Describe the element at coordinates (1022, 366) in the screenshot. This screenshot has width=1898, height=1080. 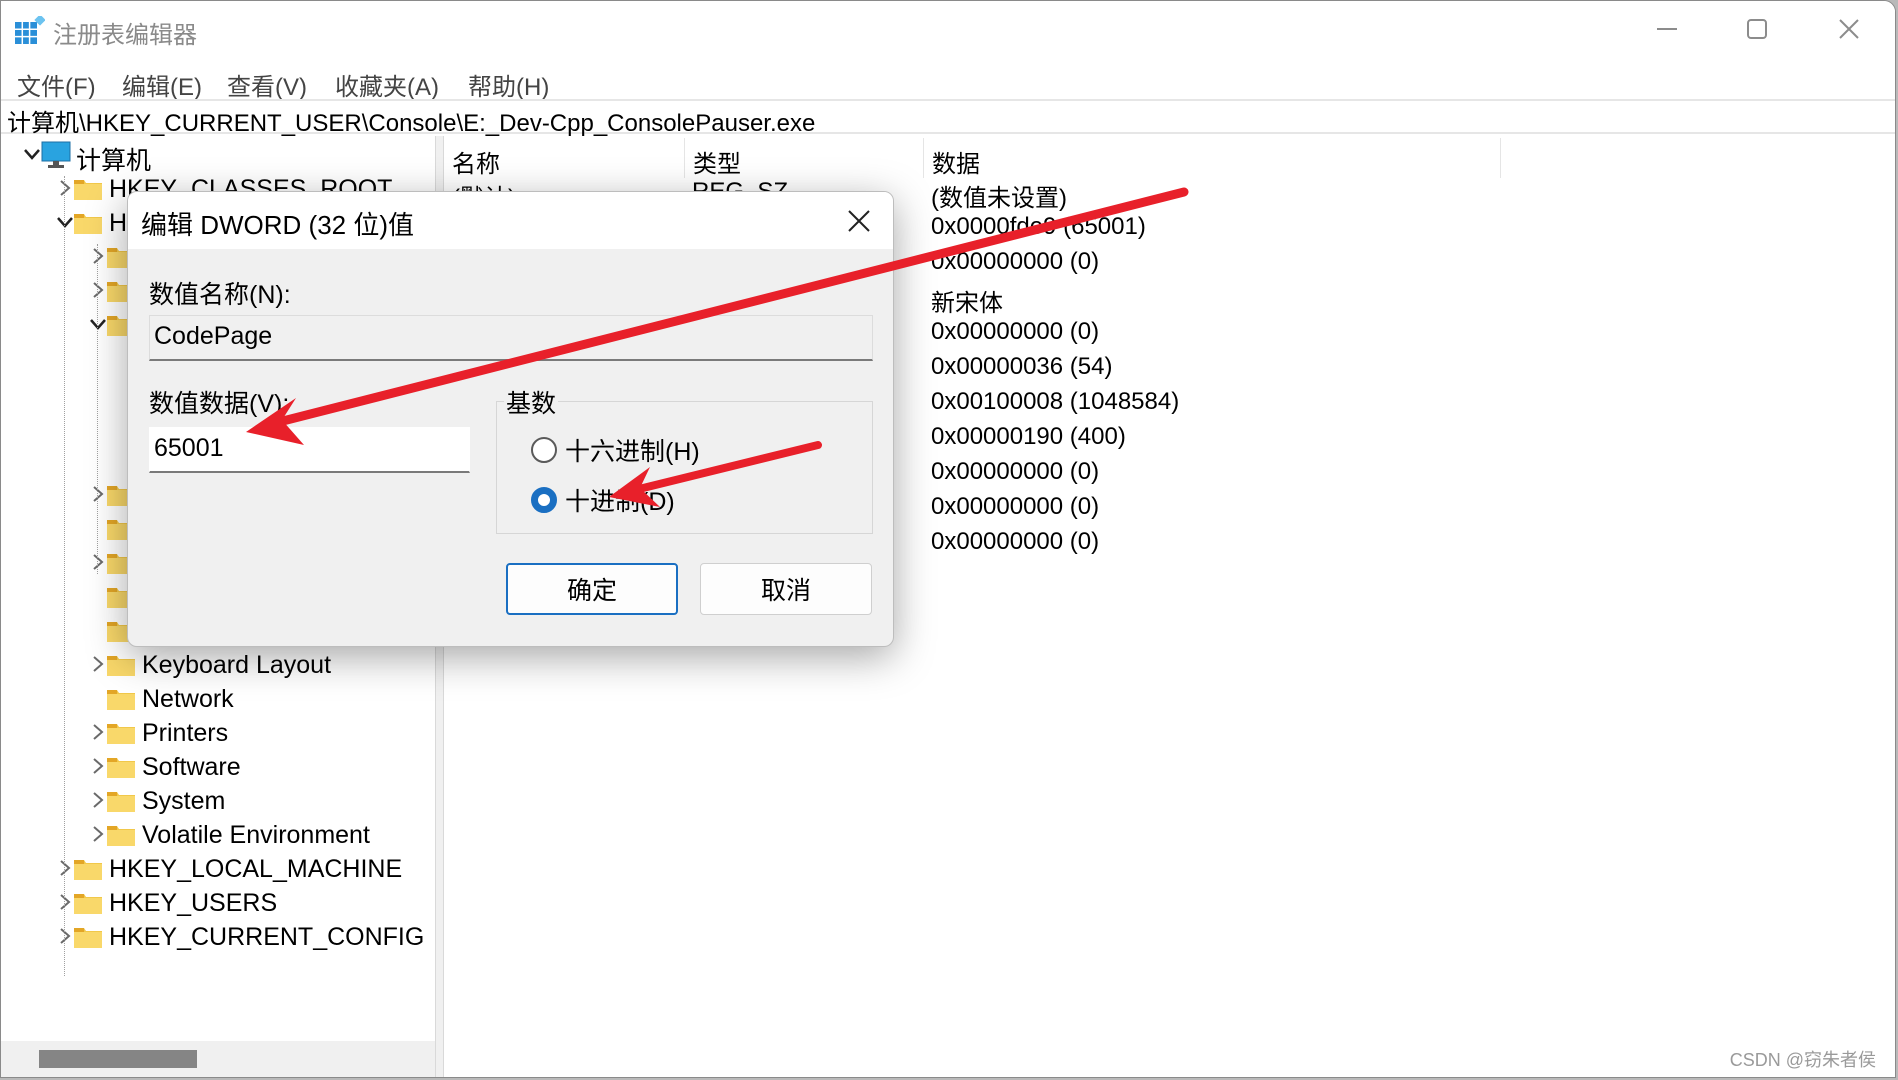
I see `value-data: 0x00000036 (54)` at that location.